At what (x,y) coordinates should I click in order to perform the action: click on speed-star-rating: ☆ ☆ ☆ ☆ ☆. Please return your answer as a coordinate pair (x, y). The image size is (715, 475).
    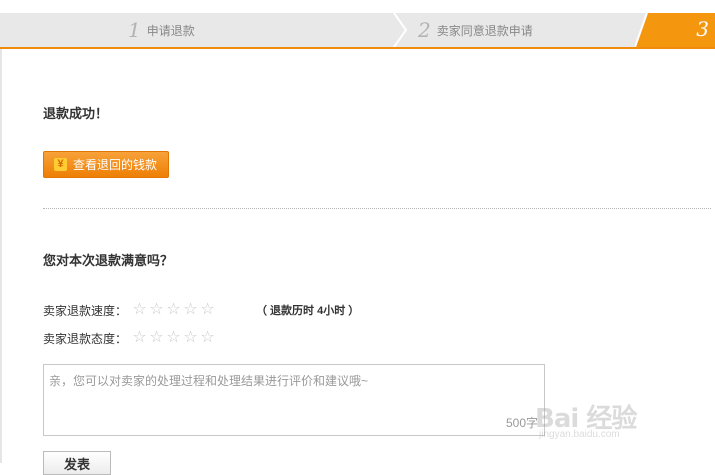
    Looking at the image, I should click on (173, 310).